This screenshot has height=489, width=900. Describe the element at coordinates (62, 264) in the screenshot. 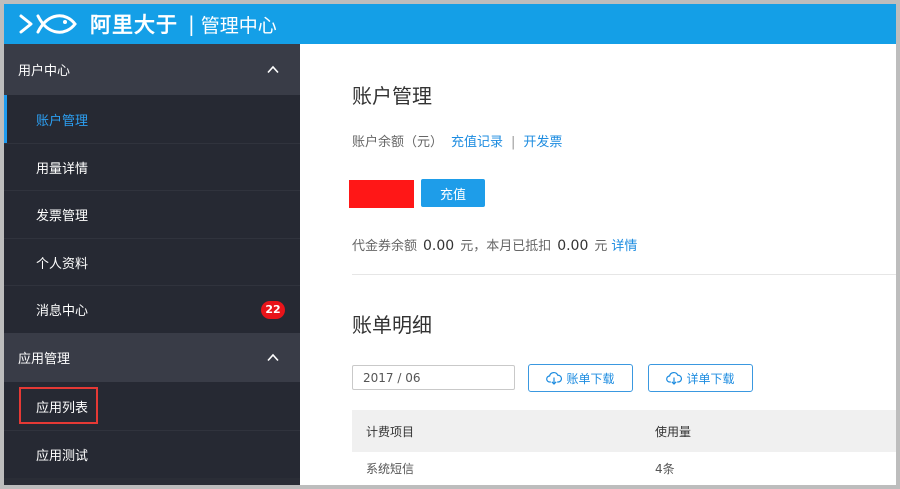

I see `sidebar-item-label: 个人资料` at that location.